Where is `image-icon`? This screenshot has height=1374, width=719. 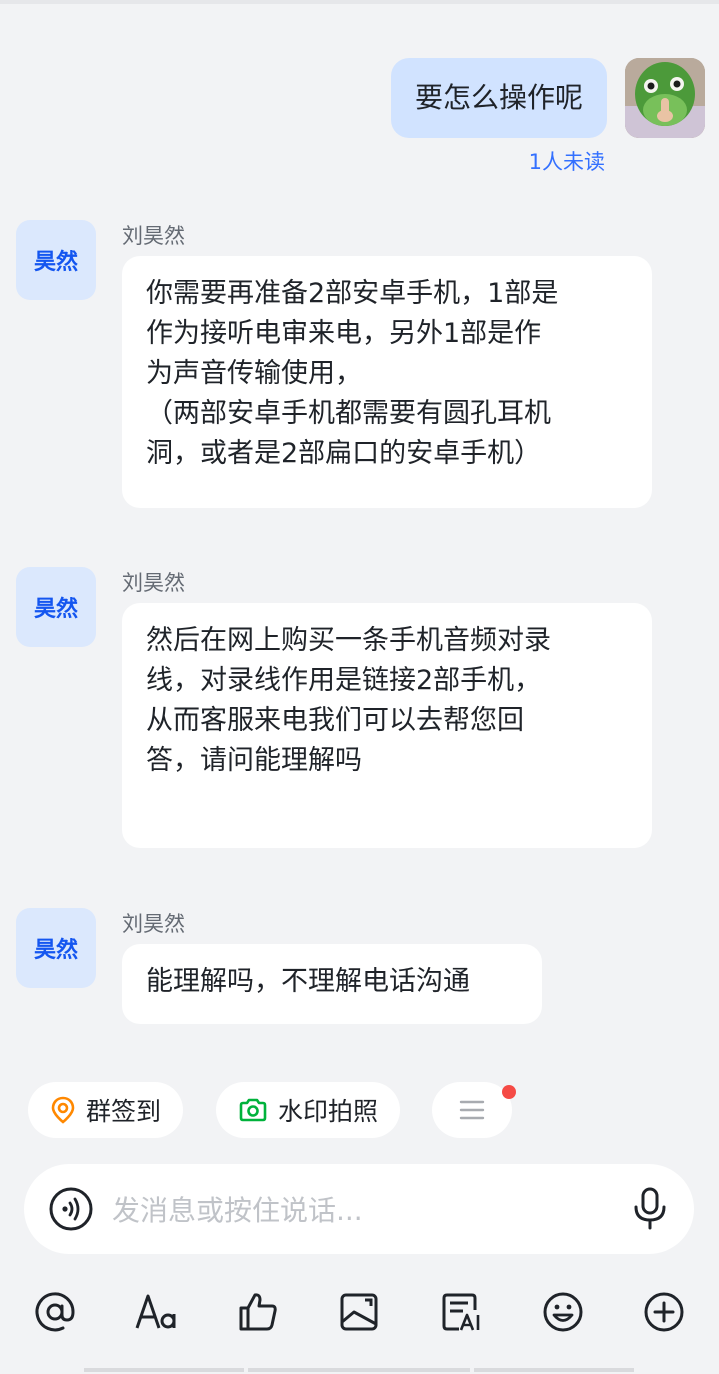 image-icon is located at coordinates (359, 1312).